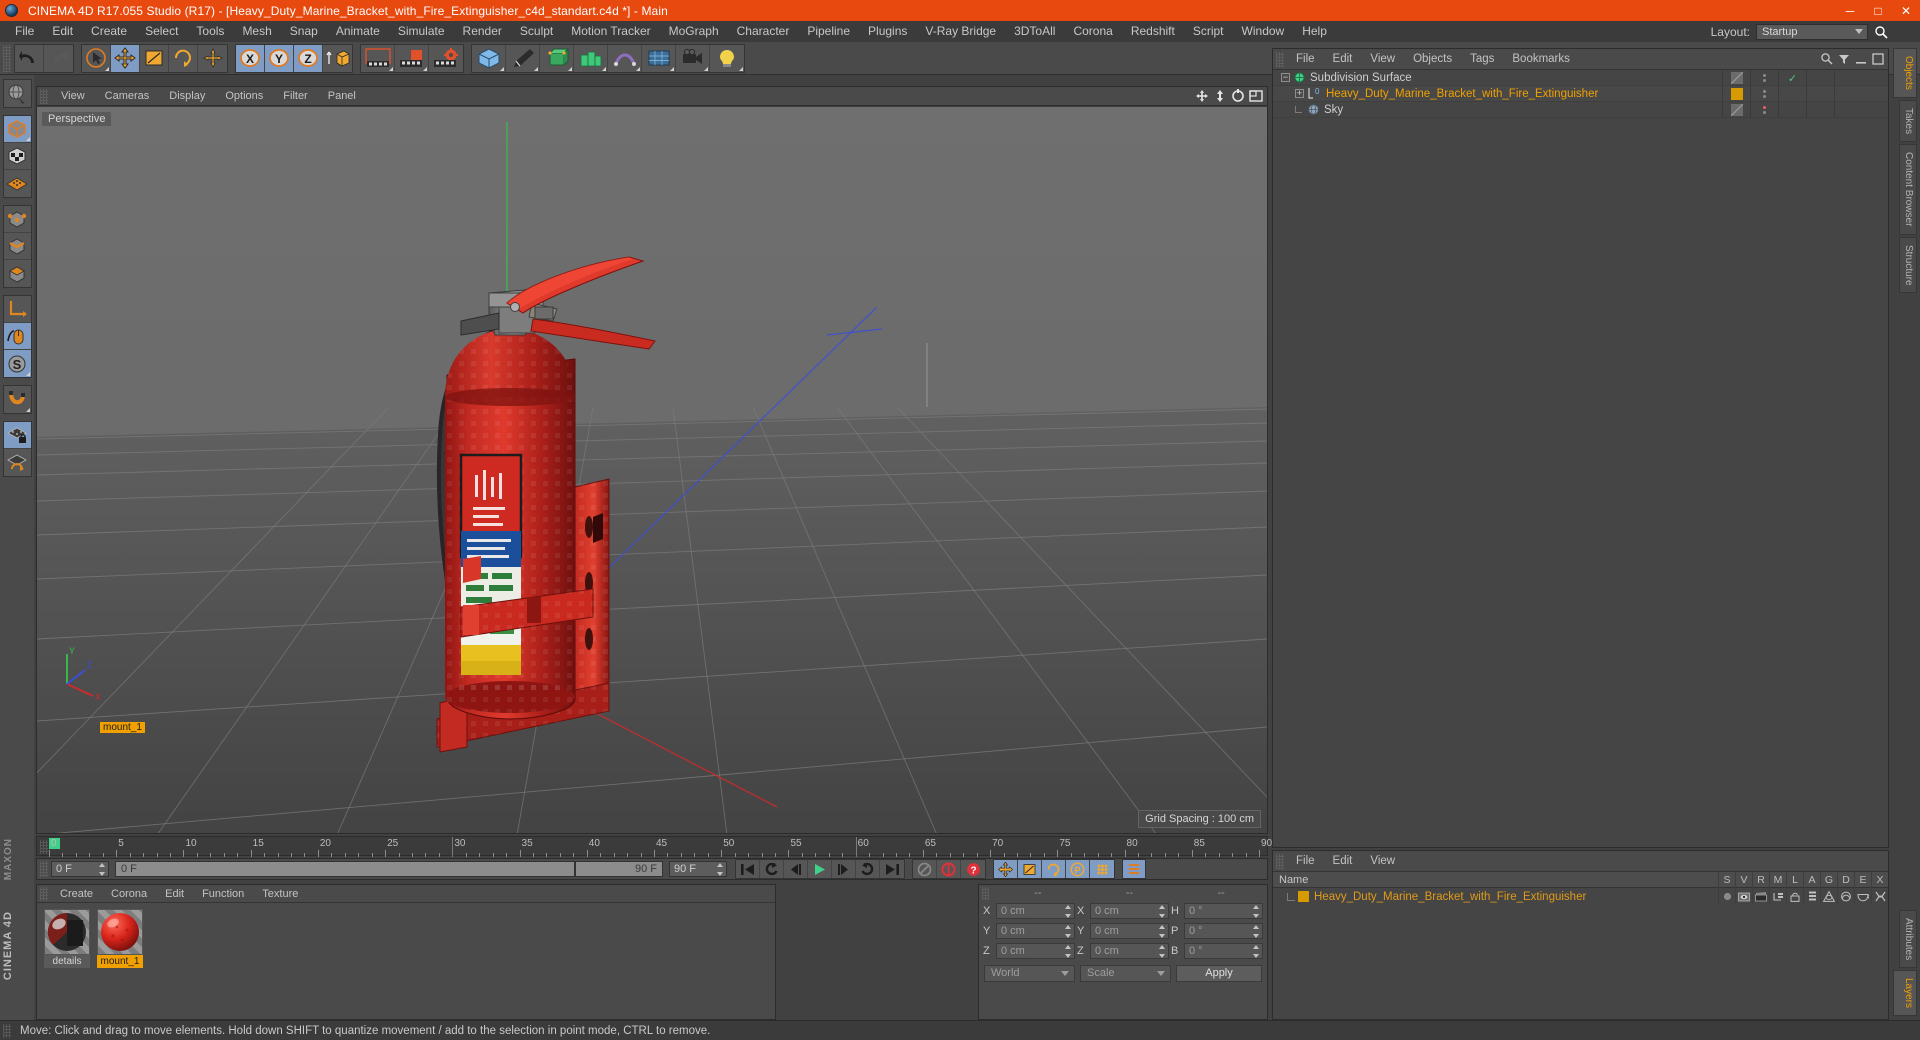 The width and height of the screenshot is (1920, 1040). Describe the element at coordinates (73, 96) in the screenshot. I see `viewport-menu-view: View` at that location.